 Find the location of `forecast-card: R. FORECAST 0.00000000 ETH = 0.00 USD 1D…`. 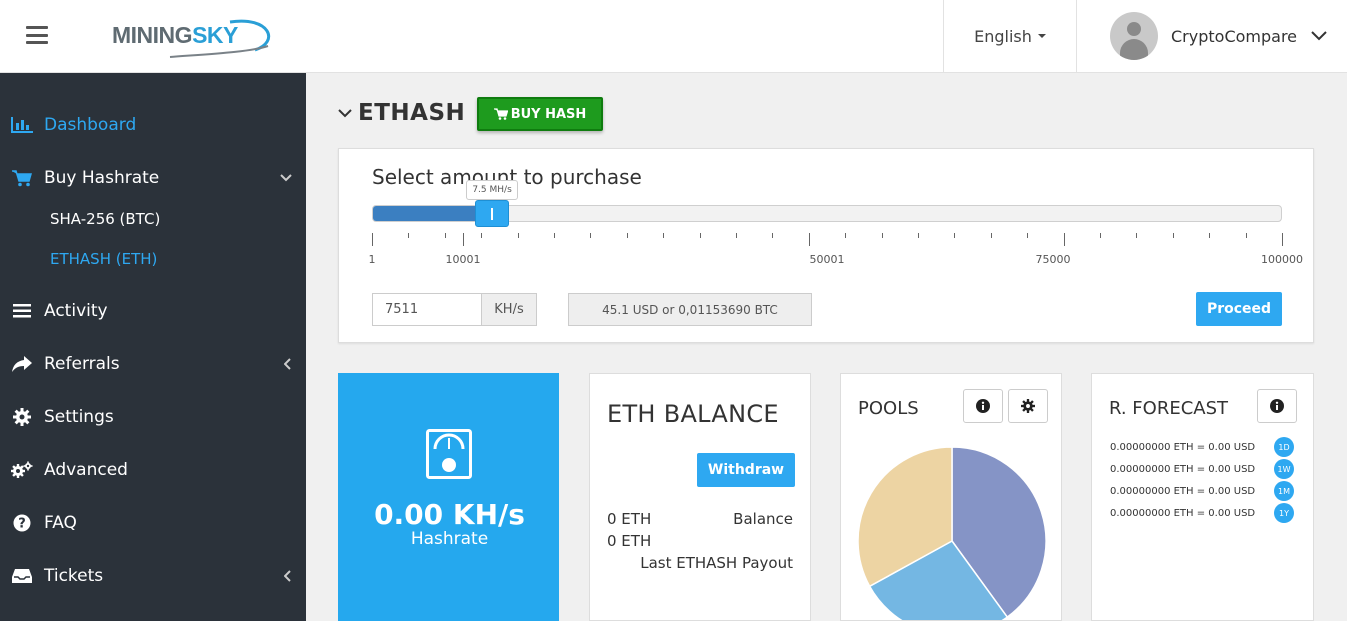

forecast-card: R. FORECAST 0.00000000 ETH = 0.00 USD 1D… is located at coordinates (1202, 497).